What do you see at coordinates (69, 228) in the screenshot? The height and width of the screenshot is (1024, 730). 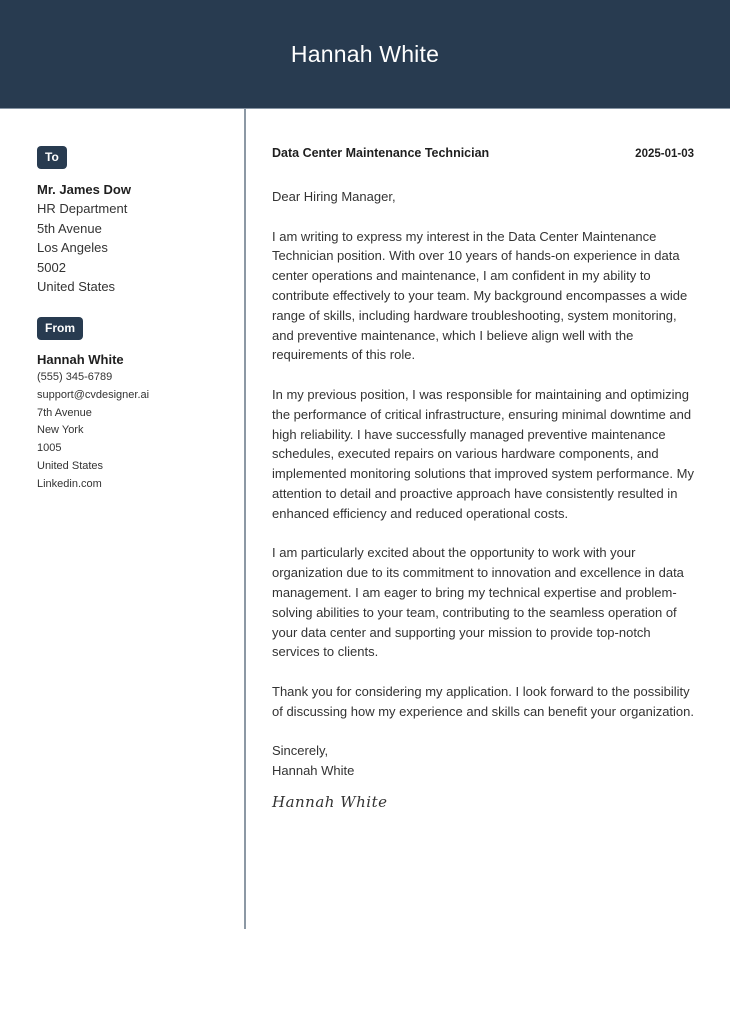 I see `recipient-street: 5th Avenue` at bounding box center [69, 228].